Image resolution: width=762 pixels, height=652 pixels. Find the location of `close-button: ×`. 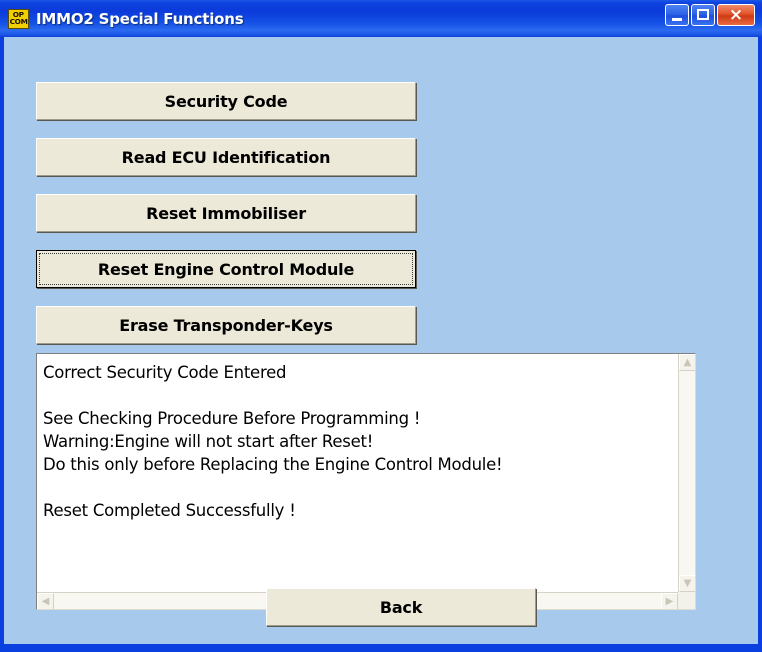

close-button: × is located at coordinates (736, 15).